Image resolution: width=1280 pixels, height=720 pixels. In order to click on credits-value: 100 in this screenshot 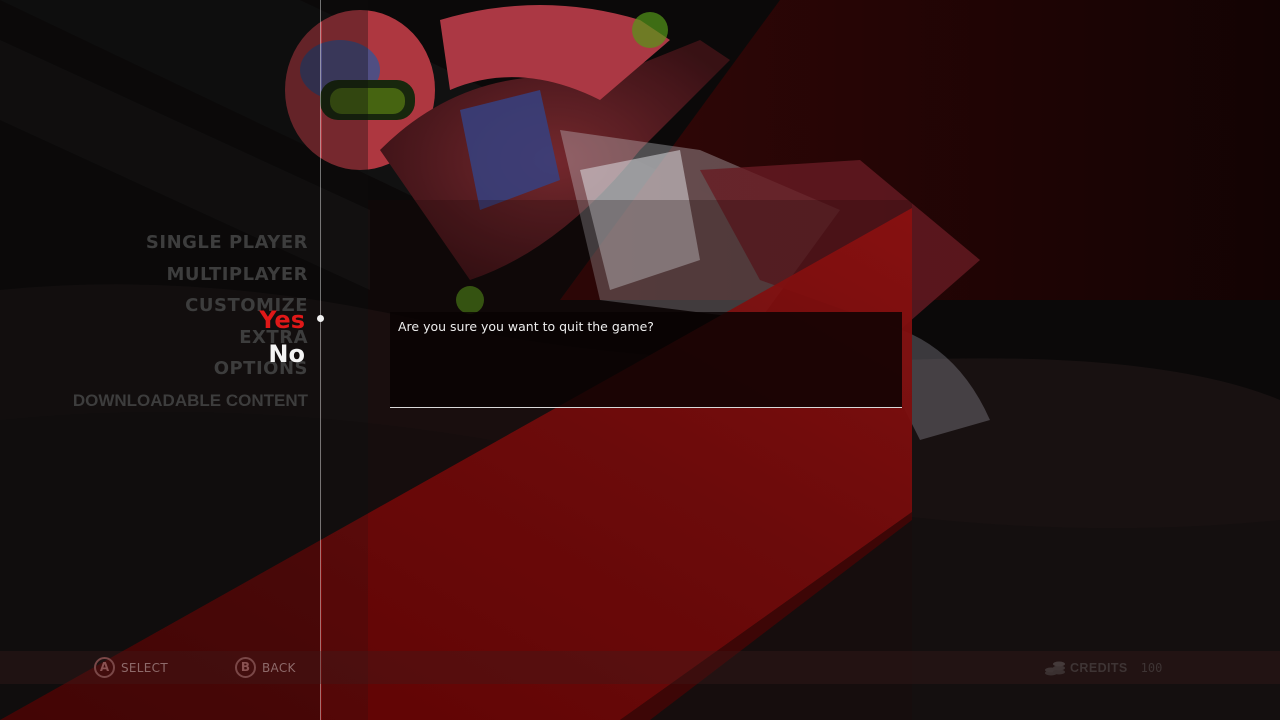, I will do `click(1151, 668)`.